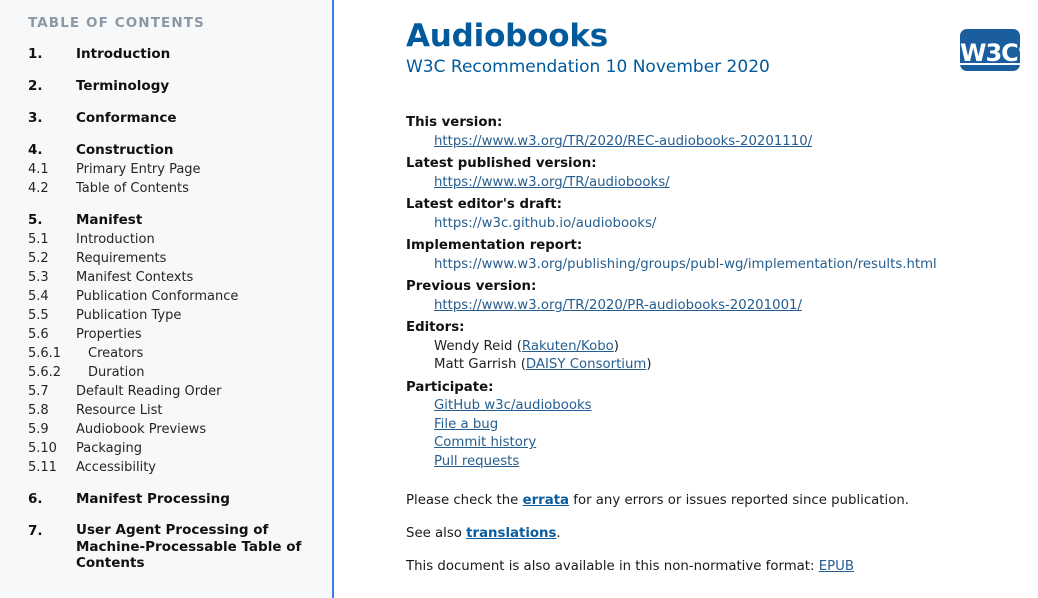 The width and height of the screenshot is (1038, 598). I want to click on toc-item: 5.6 Properties, so click(174, 334).